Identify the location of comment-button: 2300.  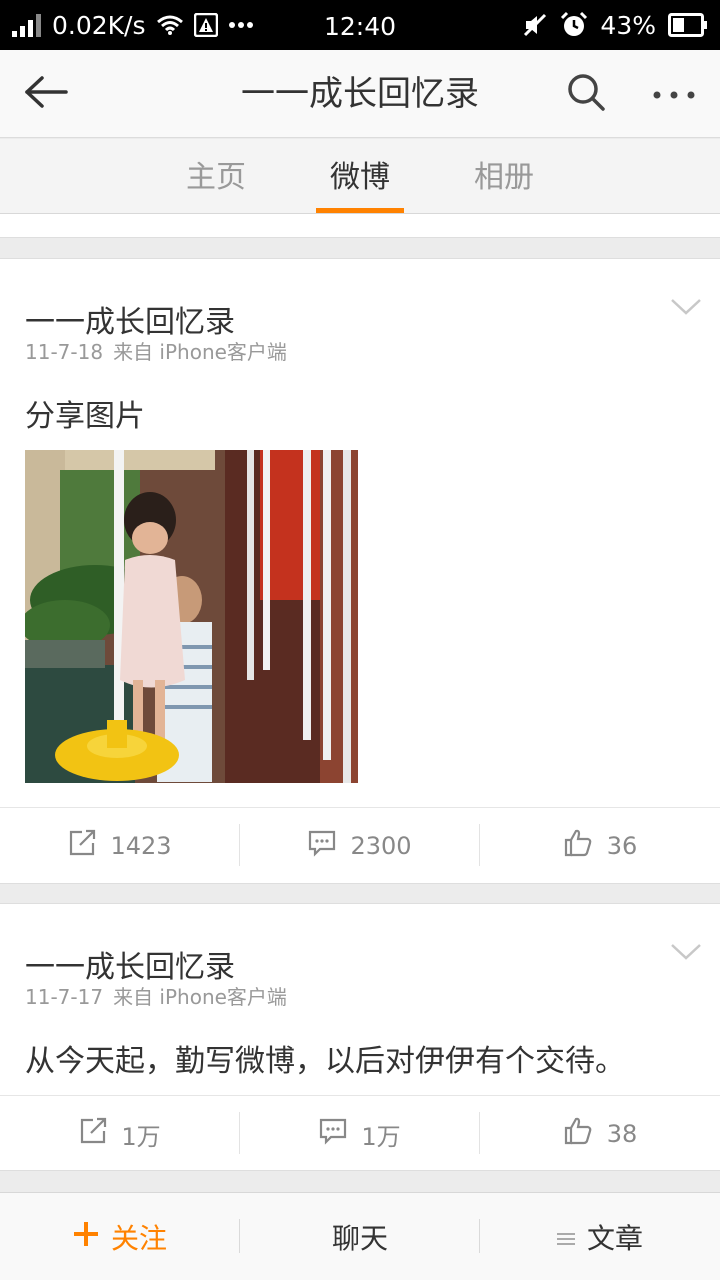
(360, 846).